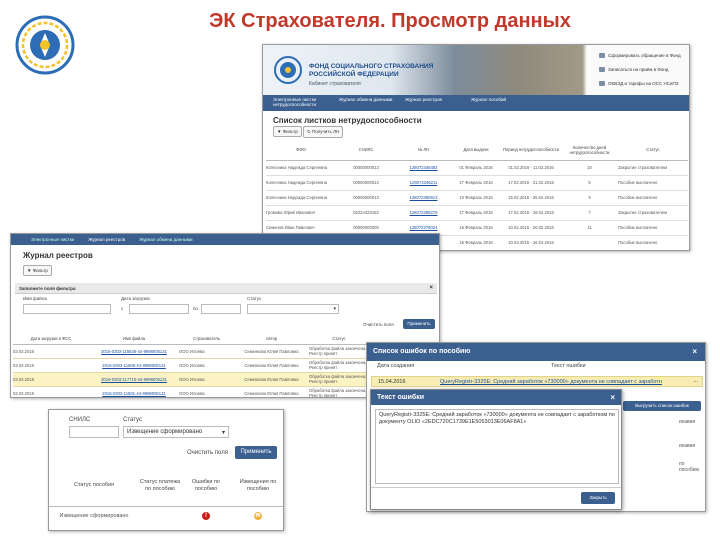  What do you see at coordinates (644, 55) in the screenshot?
I see `link-appeal: Сформировать обращение в Фонд` at bounding box center [644, 55].